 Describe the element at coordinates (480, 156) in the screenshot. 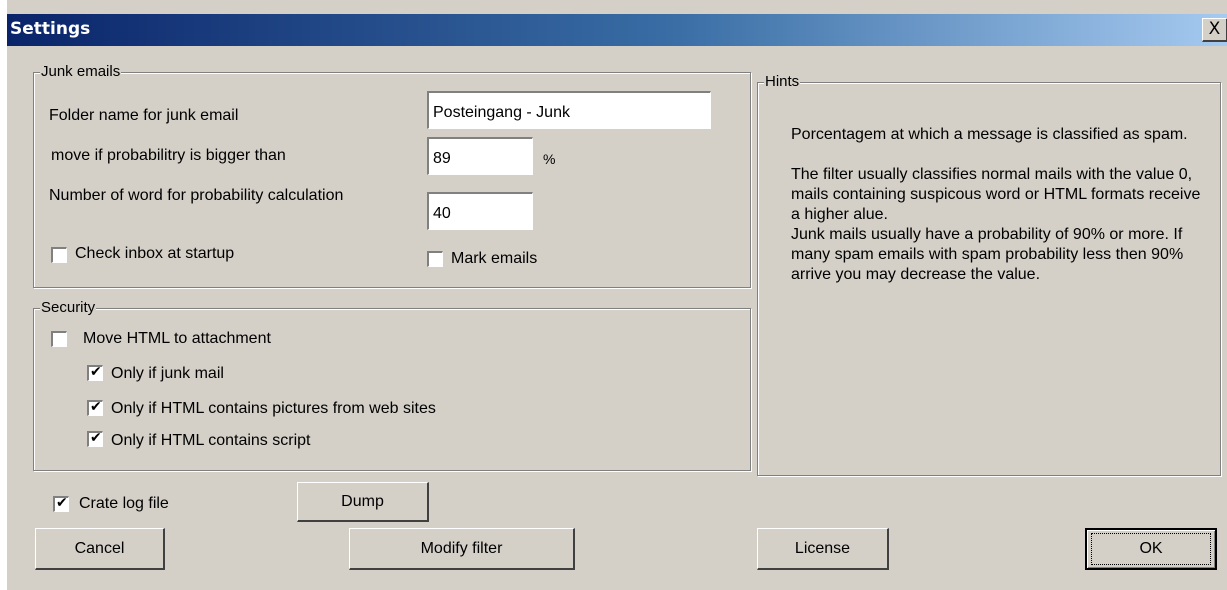

I see `probability-input` at that location.